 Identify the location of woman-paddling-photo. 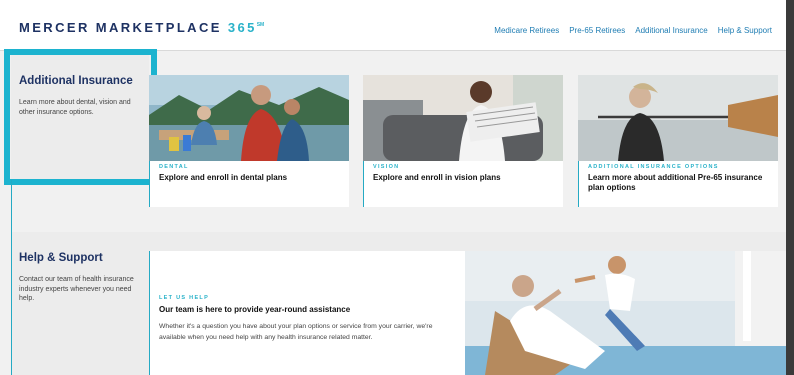
(678, 118).